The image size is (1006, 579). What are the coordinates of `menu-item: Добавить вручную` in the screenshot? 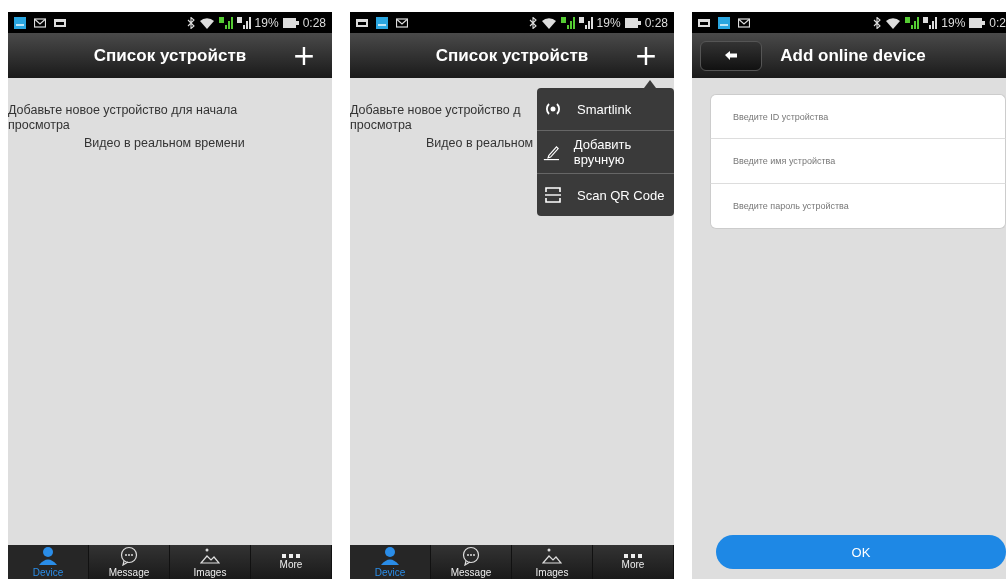 It's located at (605, 152).